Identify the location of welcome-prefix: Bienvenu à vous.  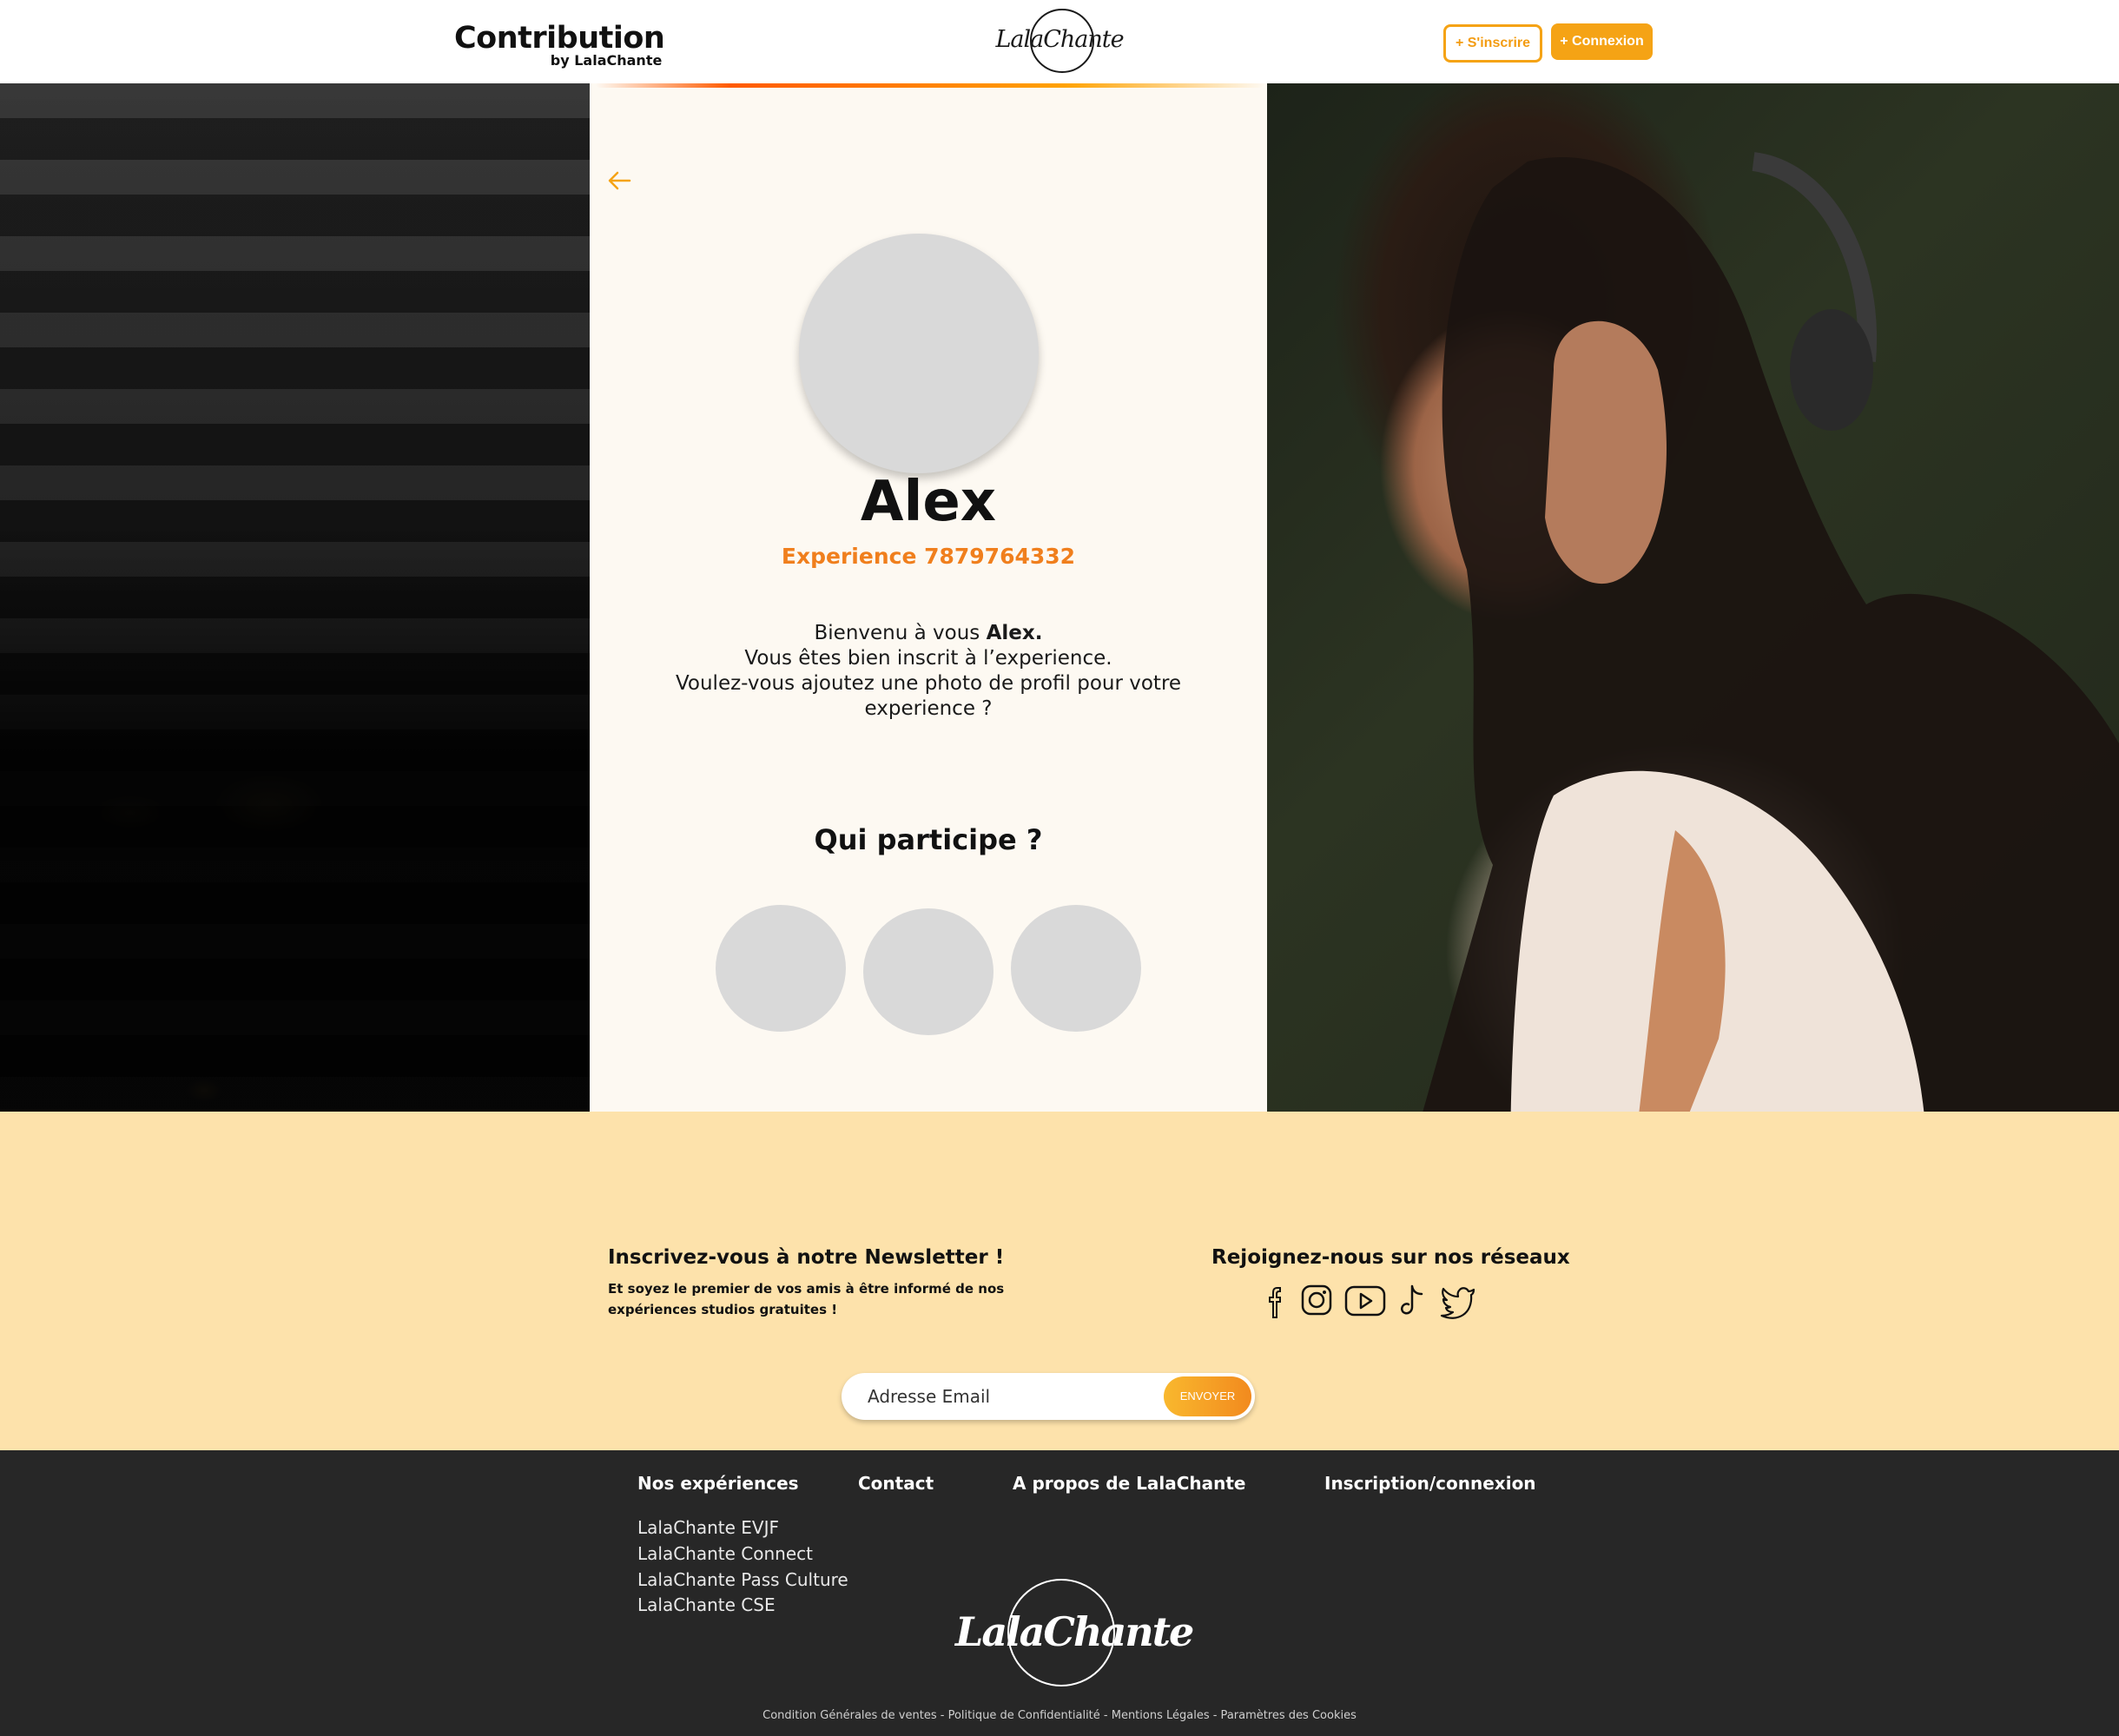
(900, 633).